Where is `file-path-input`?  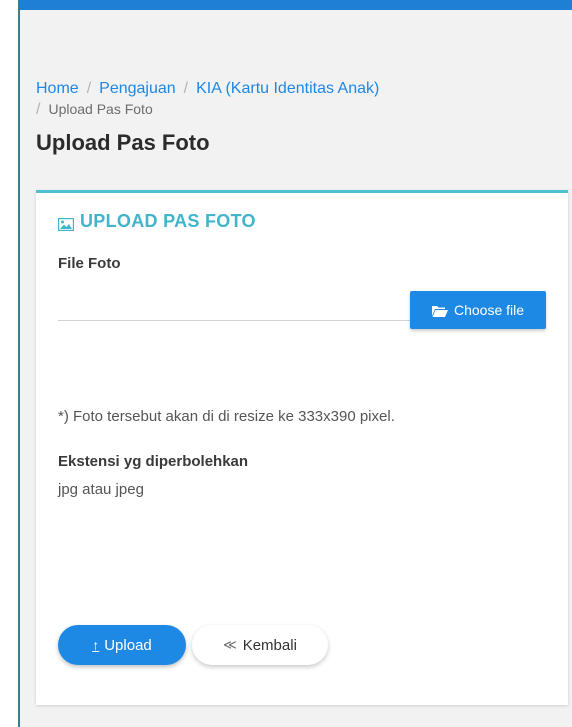
file-path-input is located at coordinates (236, 303).